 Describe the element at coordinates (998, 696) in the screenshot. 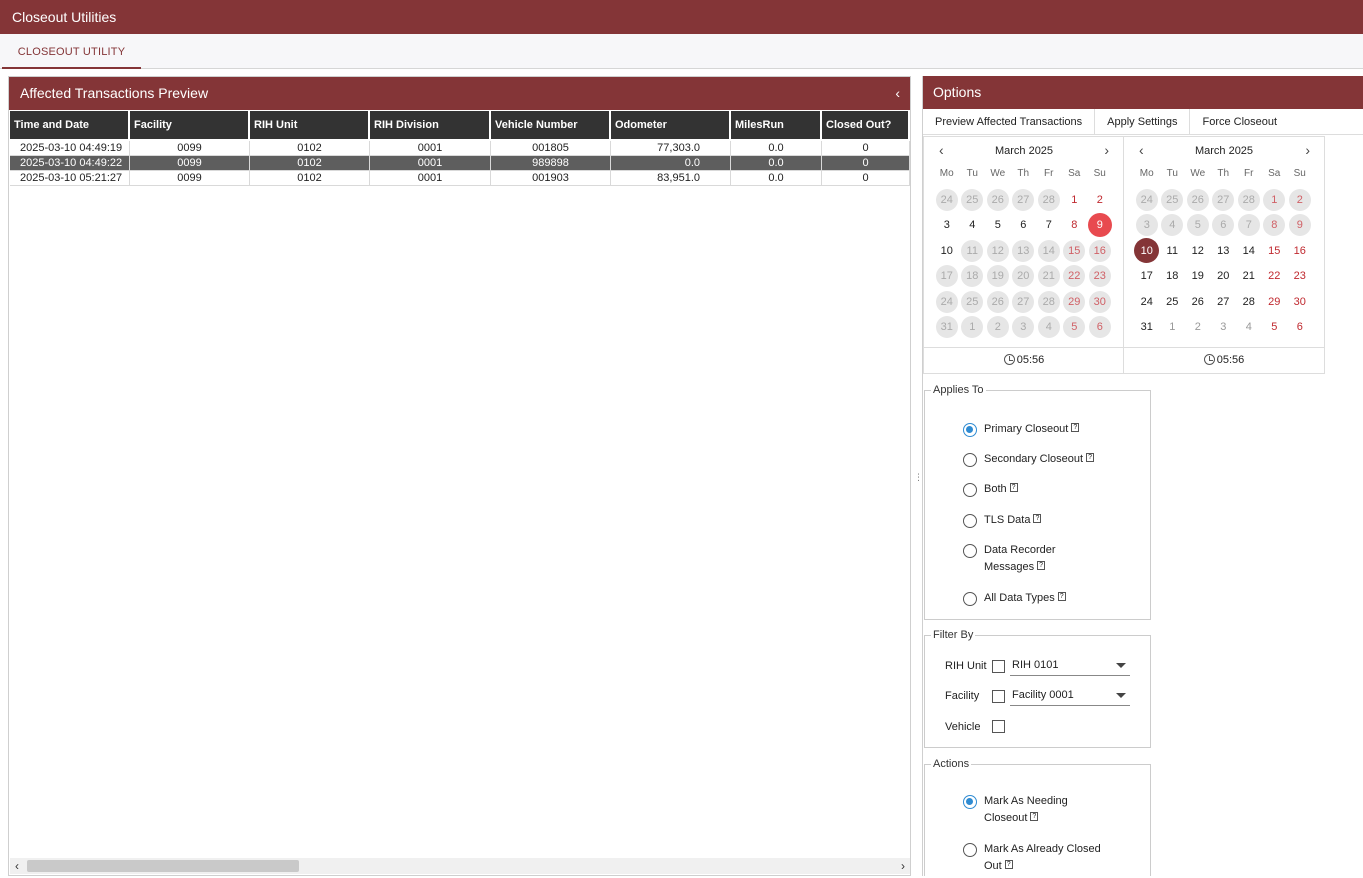

I see `facility-checkbox` at that location.